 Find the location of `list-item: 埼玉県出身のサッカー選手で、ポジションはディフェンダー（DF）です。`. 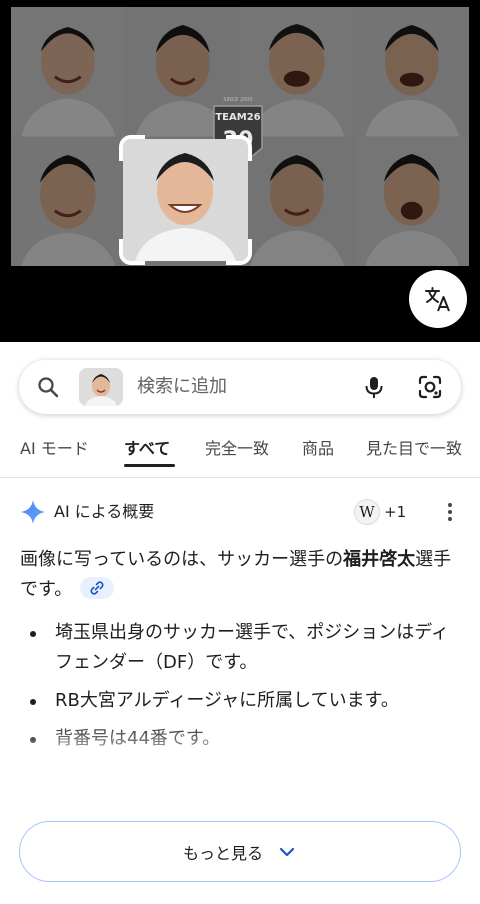

list-item: 埼玉県出身のサッカー選手で、ポジションはディフェンダー（DF）です。 is located at coordinates (240, 648).